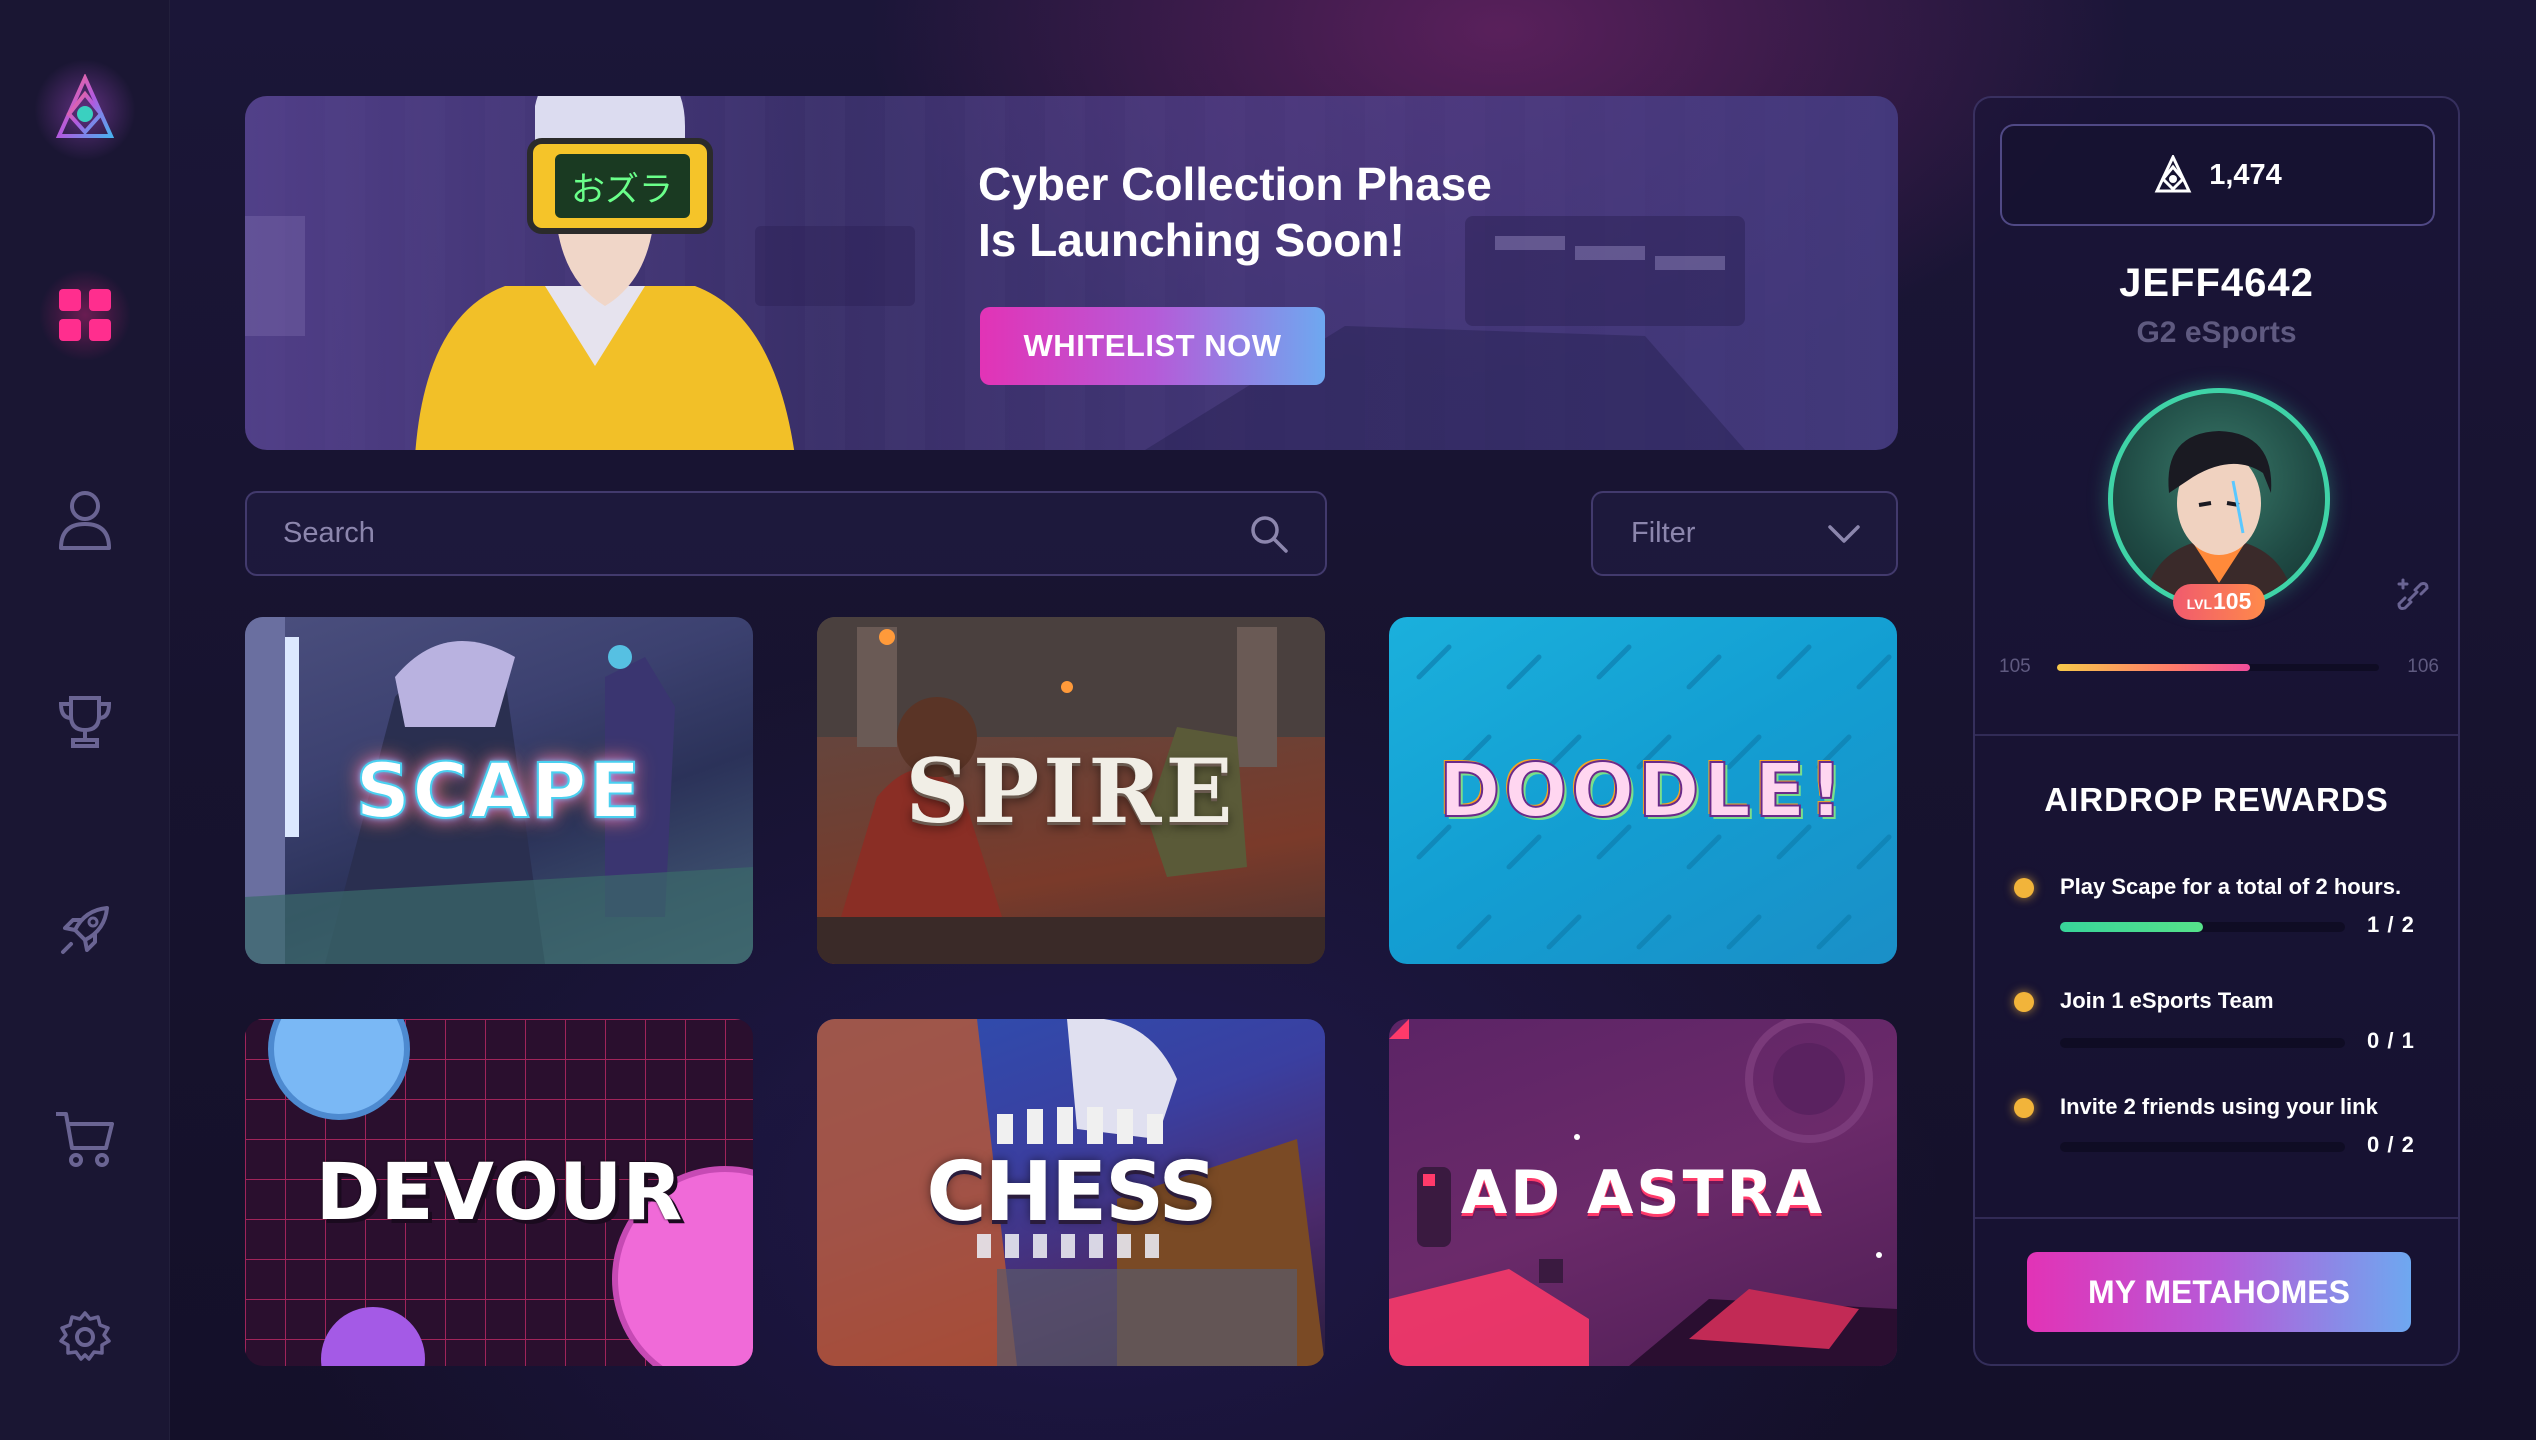 The width and height of the screenshot is (2536, 1440). Describe the element at coordinates (85, 110) in the screenshot. I see `app-logo-icon` at that location.